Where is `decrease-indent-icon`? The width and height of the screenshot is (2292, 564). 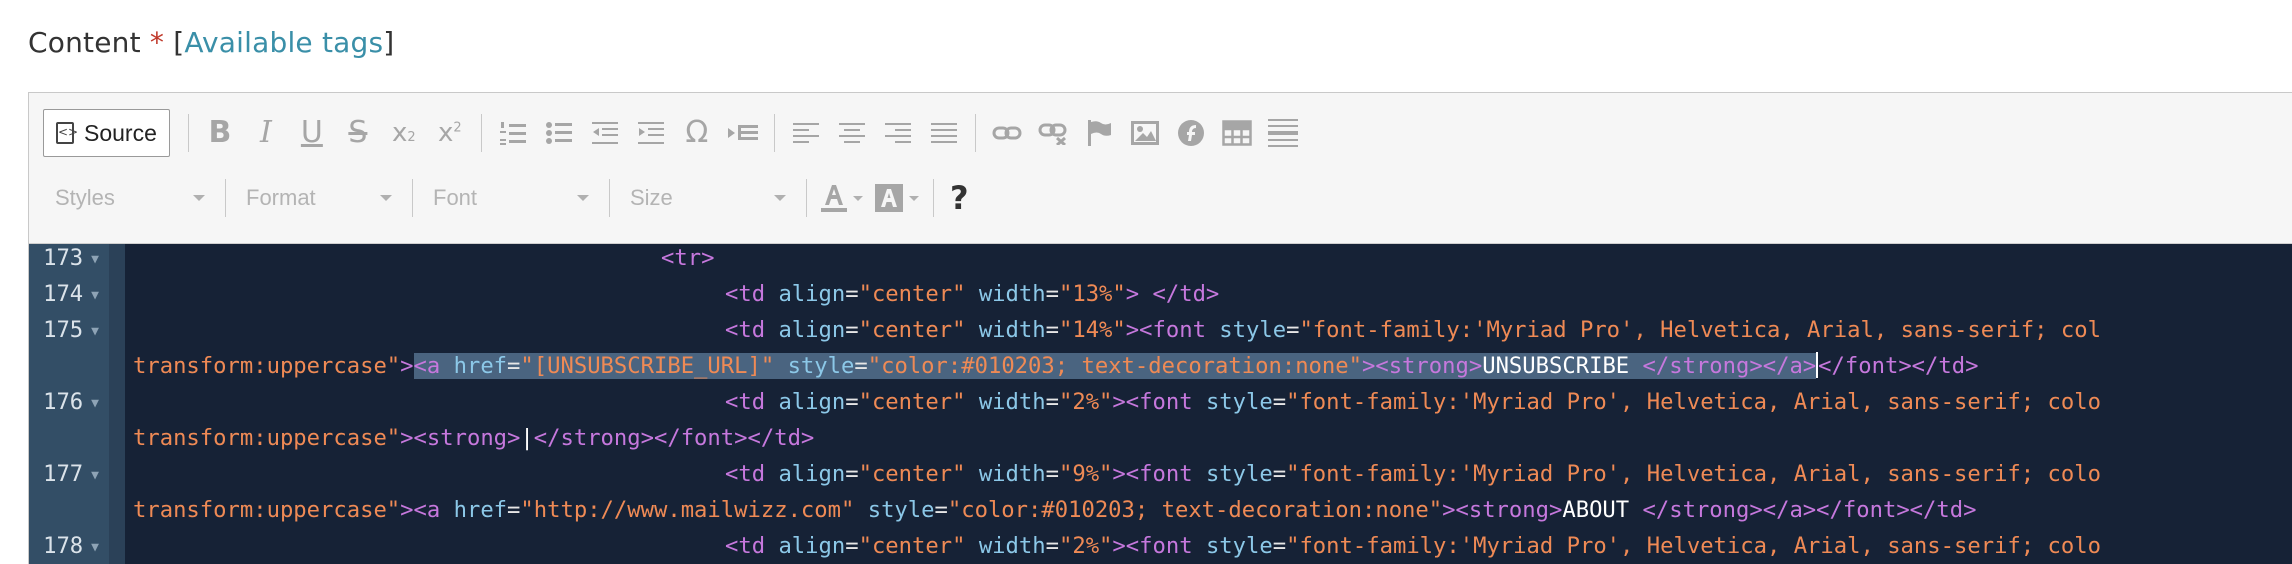
decrease-indent-icon is located at coordinates (604, 133).